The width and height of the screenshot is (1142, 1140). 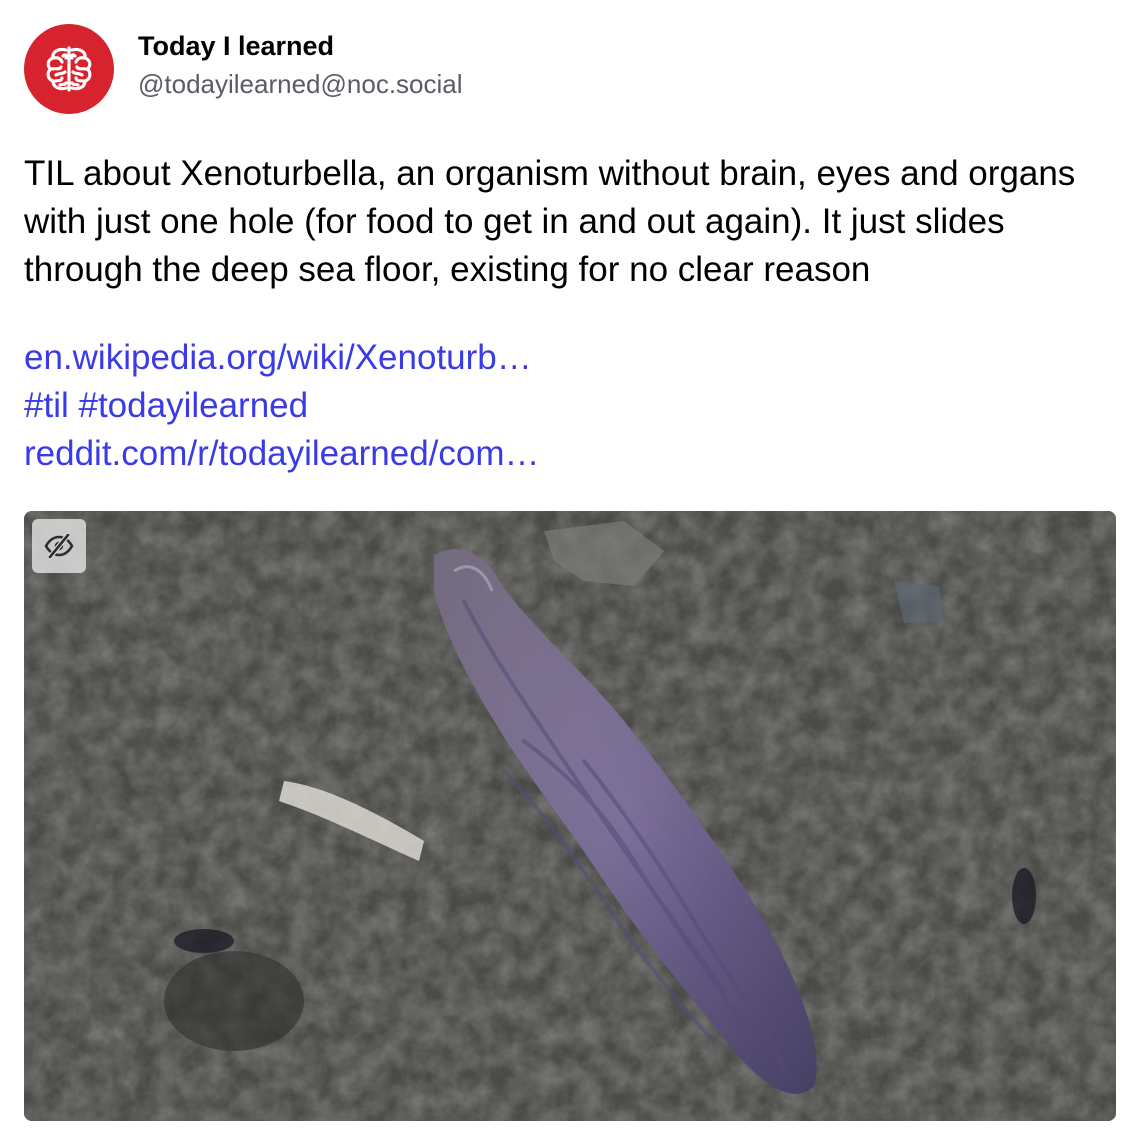 I want to click on brain-icon, so click(x=69, y=69).